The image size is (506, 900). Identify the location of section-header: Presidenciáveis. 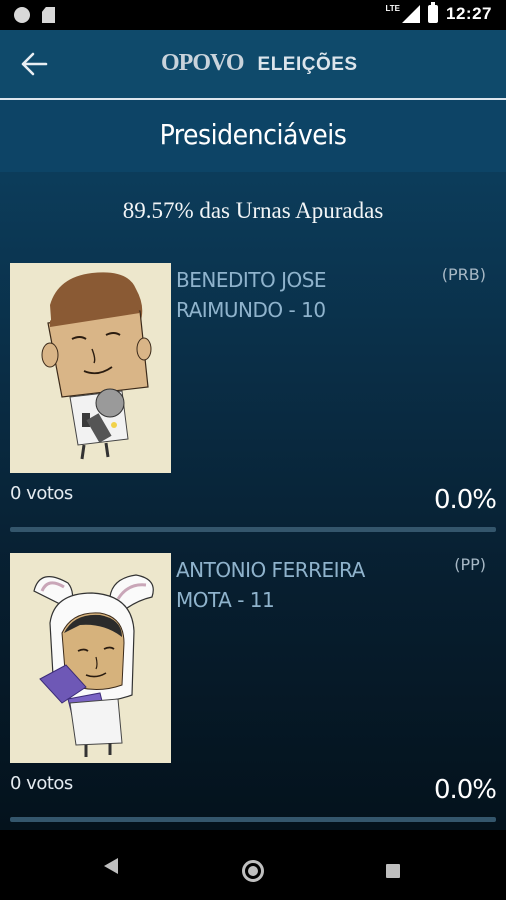
(253, 136).